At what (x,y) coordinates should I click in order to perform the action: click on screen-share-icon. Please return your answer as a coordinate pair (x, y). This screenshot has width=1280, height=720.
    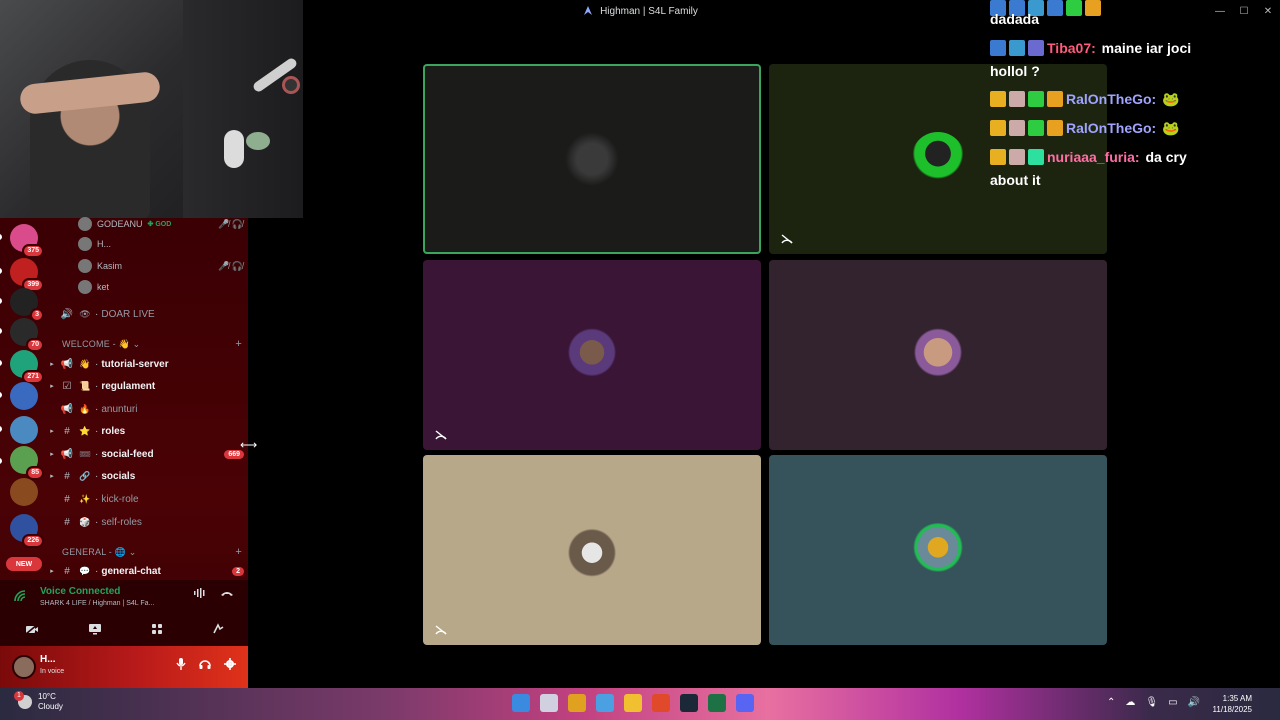
    Looking at the image, I should click on (95, 630).